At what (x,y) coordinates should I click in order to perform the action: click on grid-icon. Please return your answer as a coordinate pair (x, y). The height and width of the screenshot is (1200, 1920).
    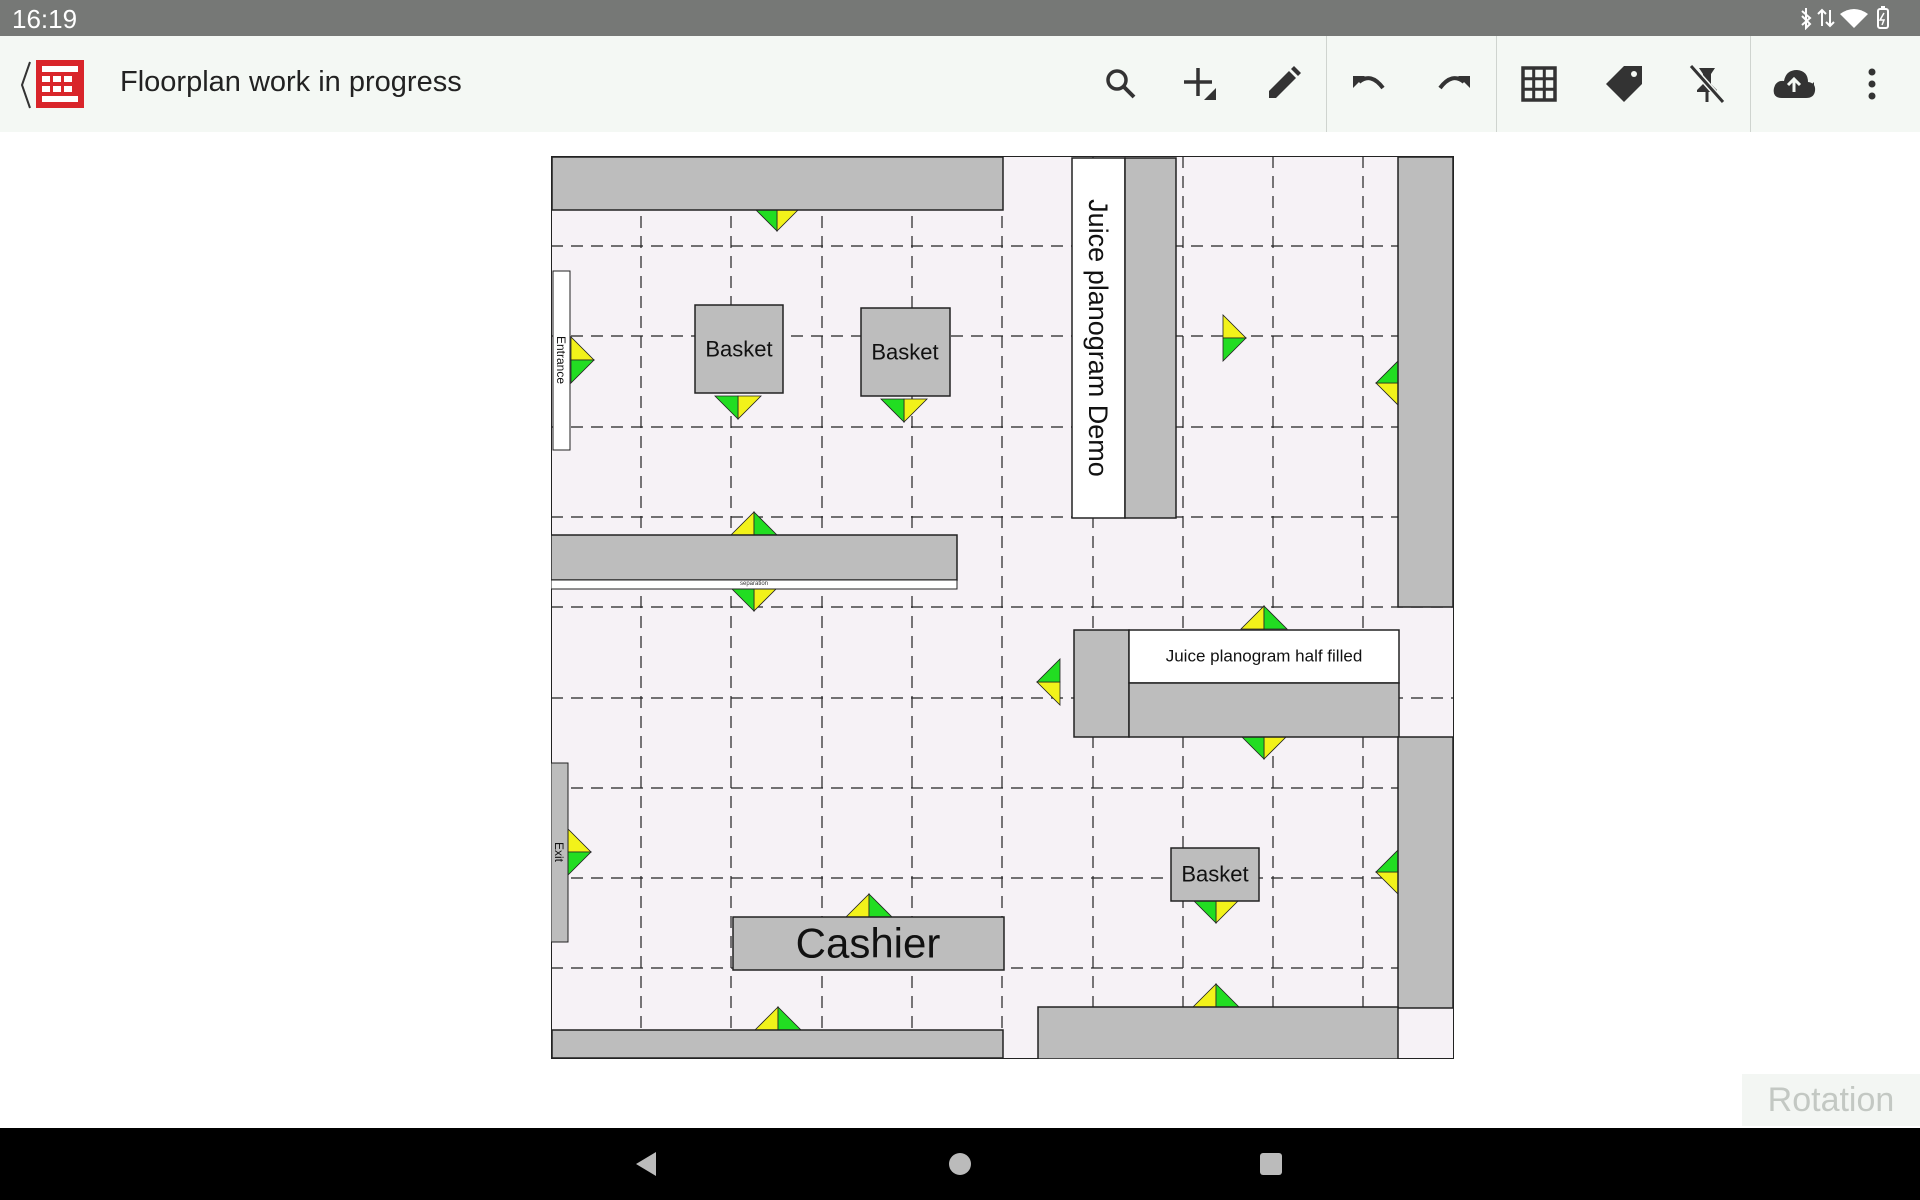
    Looking at the image, I should click on (1539, 84).